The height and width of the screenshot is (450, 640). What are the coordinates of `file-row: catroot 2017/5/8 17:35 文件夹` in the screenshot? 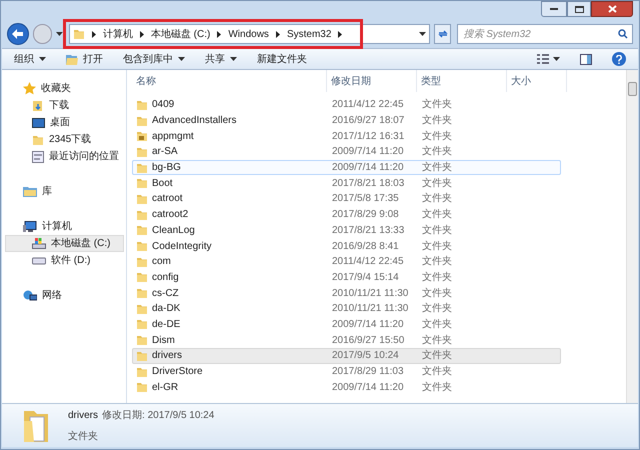 It's located at (346, 199).